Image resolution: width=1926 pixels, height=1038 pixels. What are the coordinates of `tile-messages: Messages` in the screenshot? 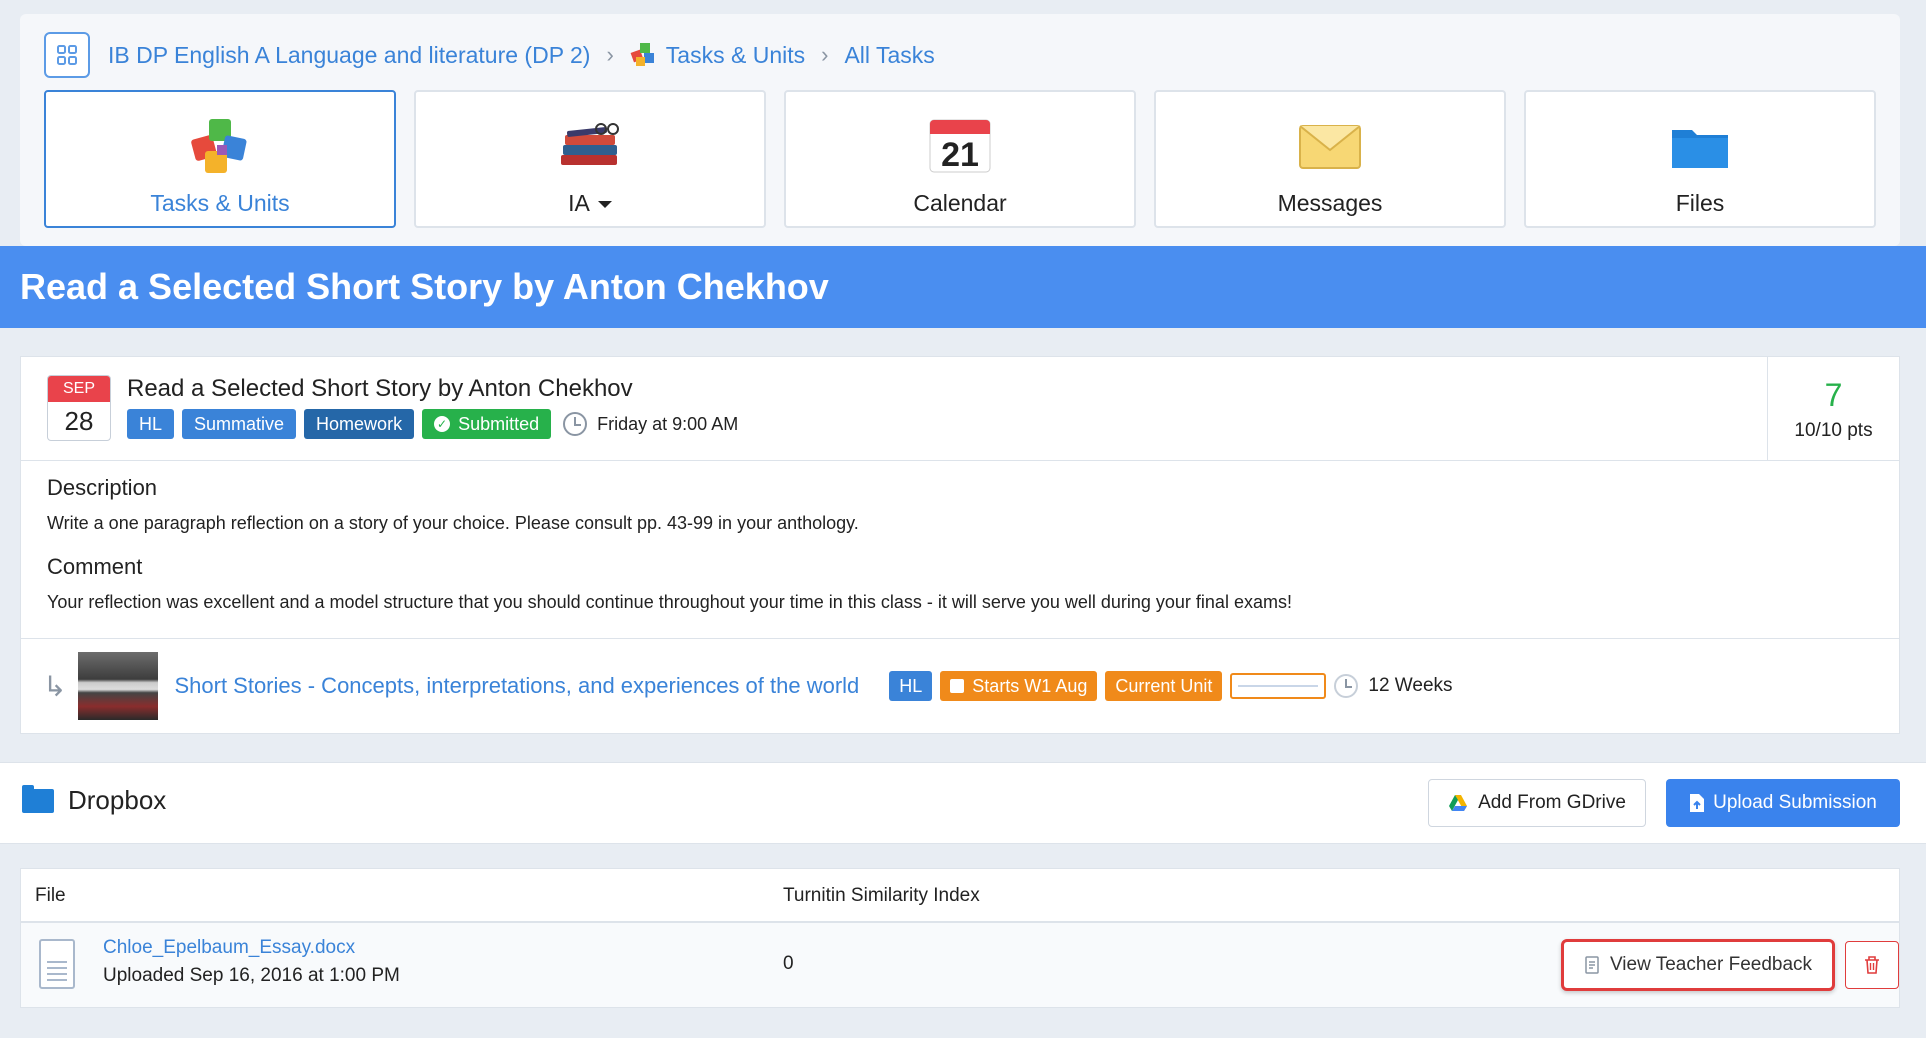 It's located at (1330, 159).